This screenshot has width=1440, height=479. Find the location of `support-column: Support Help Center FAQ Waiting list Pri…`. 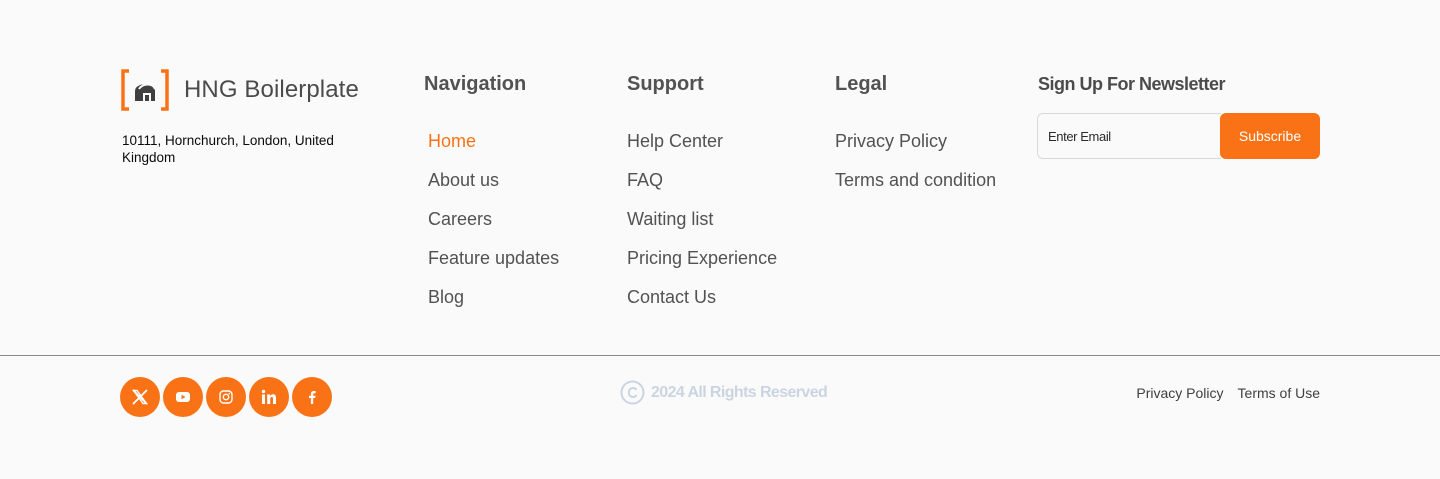

support-column: Support Help Center FAQ Waiting list Pri… is located at coordinates (702, 199).